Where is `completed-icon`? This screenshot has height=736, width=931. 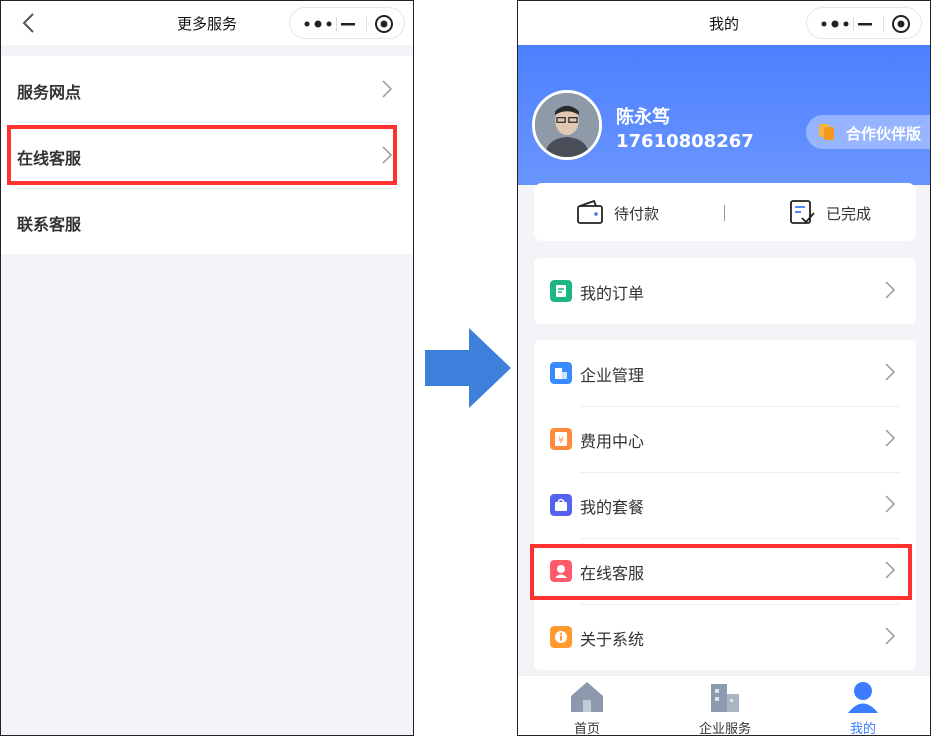
completed-icon is located at coordinates (802, 212).